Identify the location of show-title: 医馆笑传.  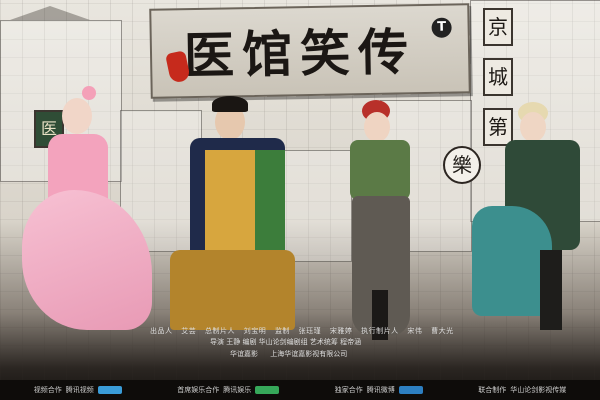
(300, 54).